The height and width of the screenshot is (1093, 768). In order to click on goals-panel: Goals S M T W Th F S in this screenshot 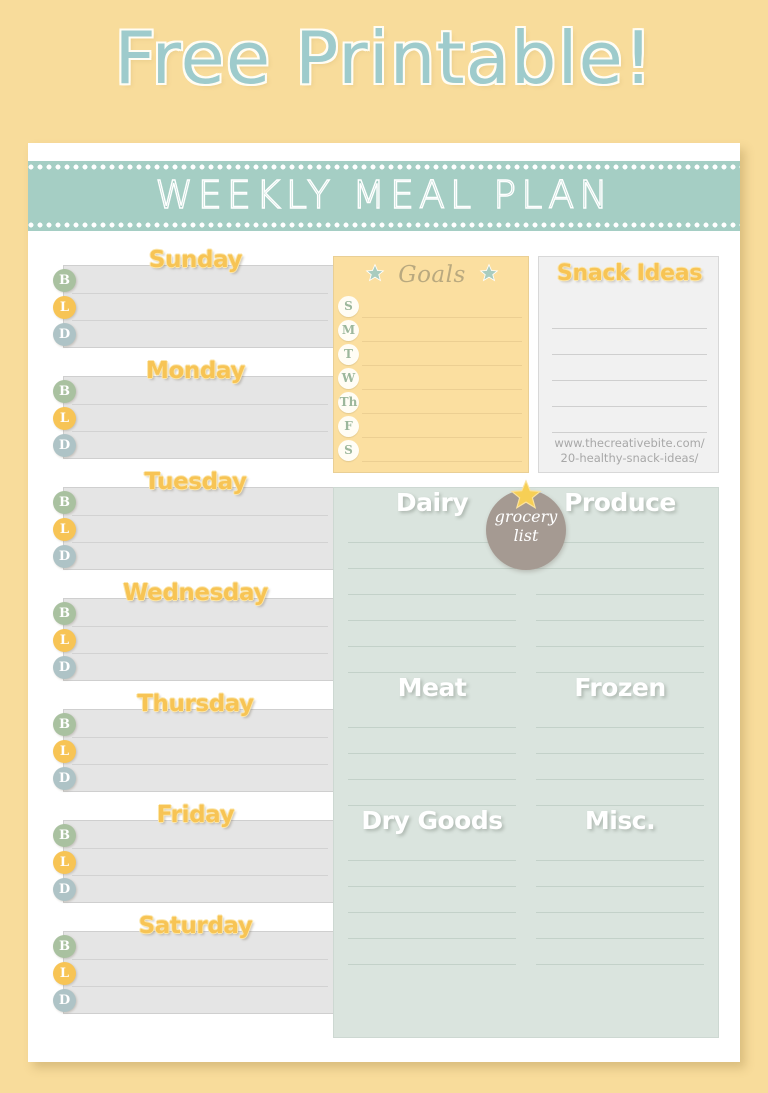, I will do `click(431, 364)`.